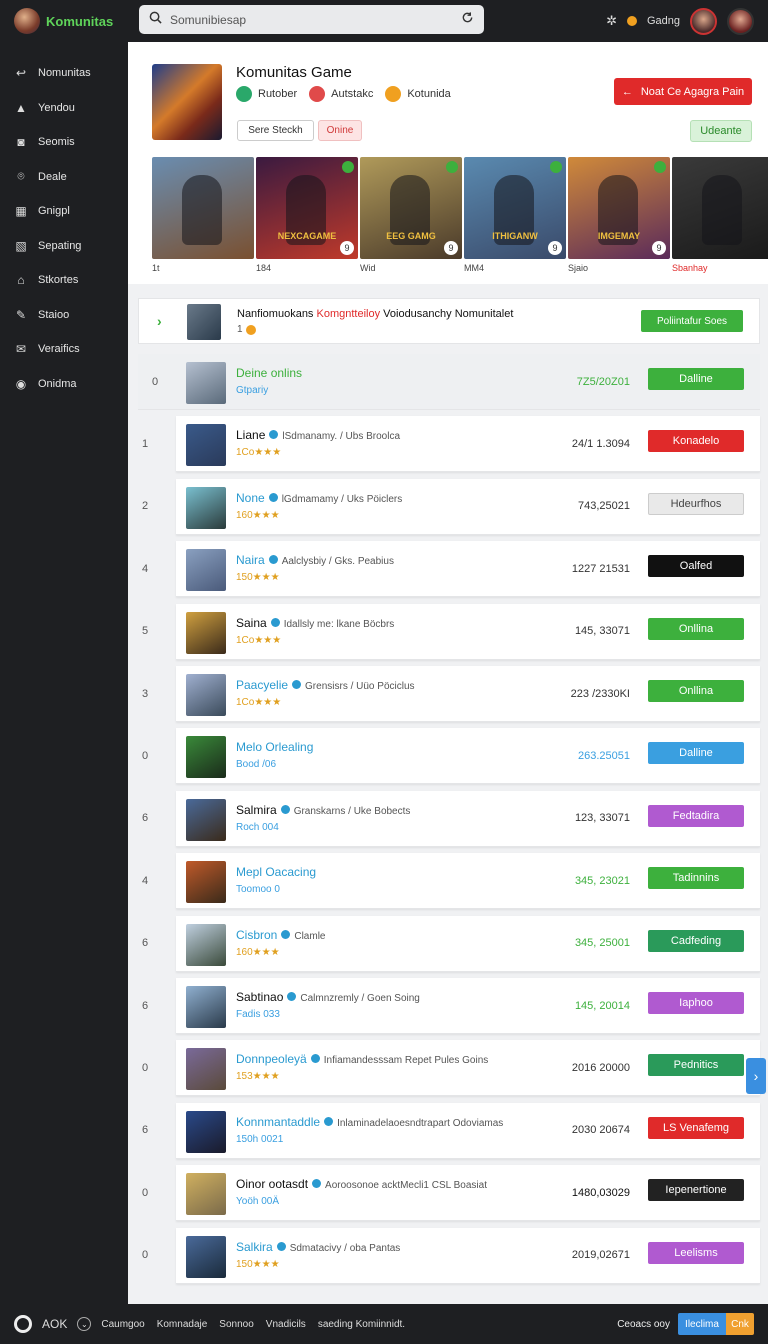 The width and height of the screenshot is (768, 1344). I want to click on status-badge: Fedtadira, so click(696, 815).